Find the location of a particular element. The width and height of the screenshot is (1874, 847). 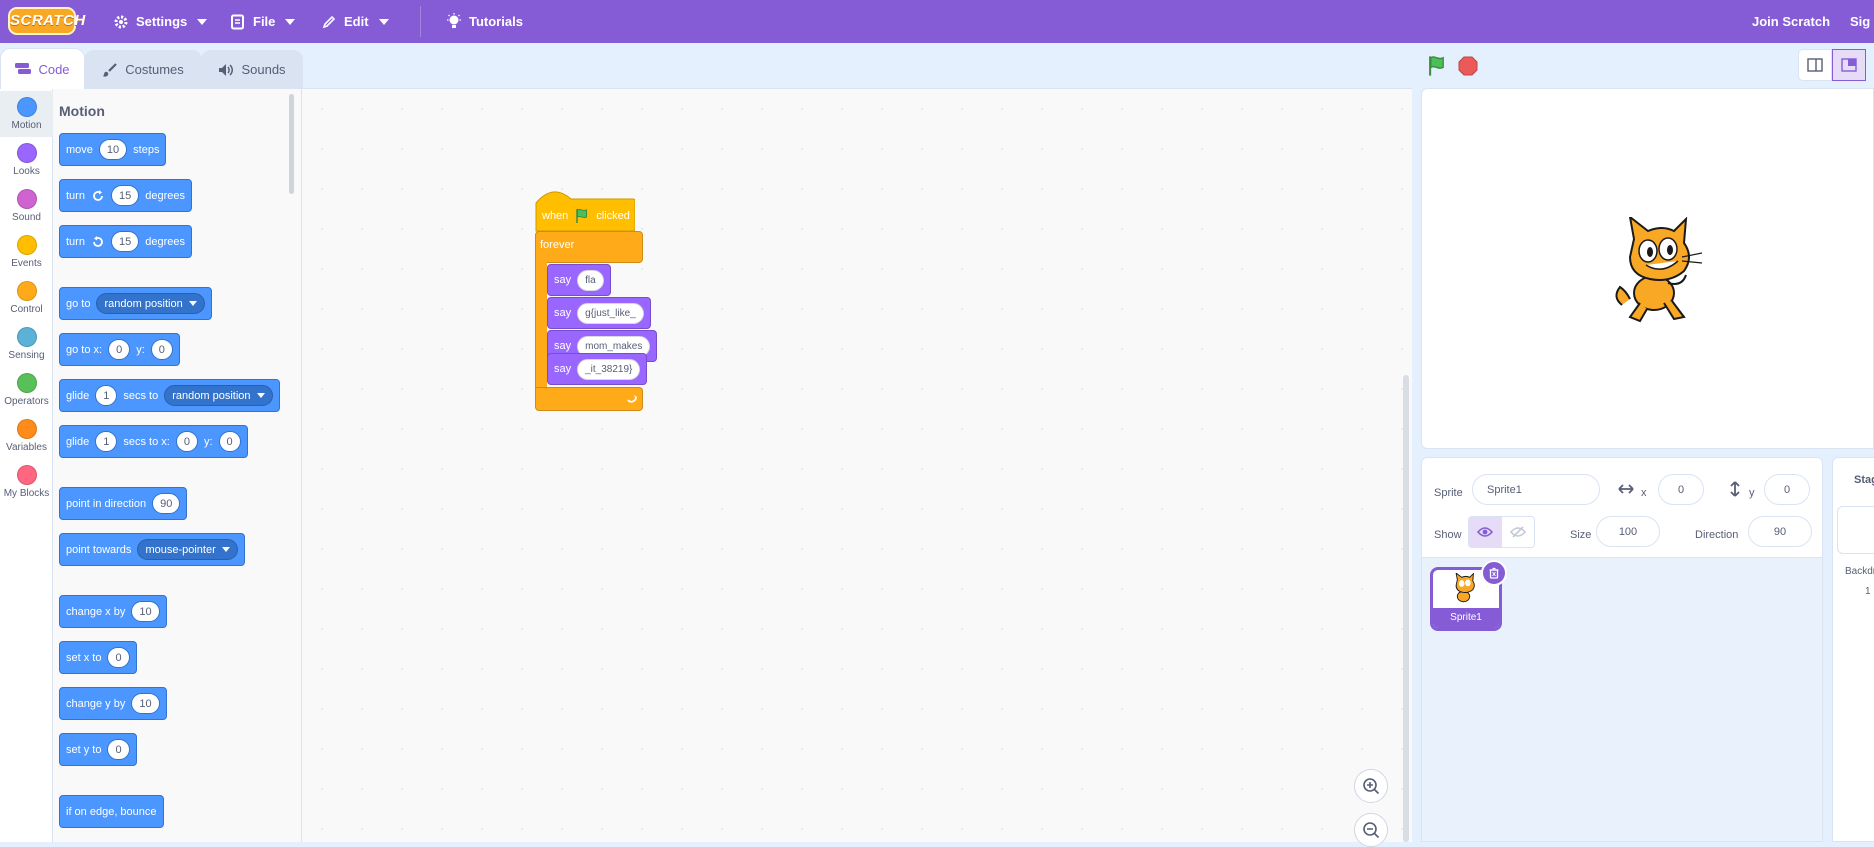

small-stage-icon is located at coordinates (1815, 65).